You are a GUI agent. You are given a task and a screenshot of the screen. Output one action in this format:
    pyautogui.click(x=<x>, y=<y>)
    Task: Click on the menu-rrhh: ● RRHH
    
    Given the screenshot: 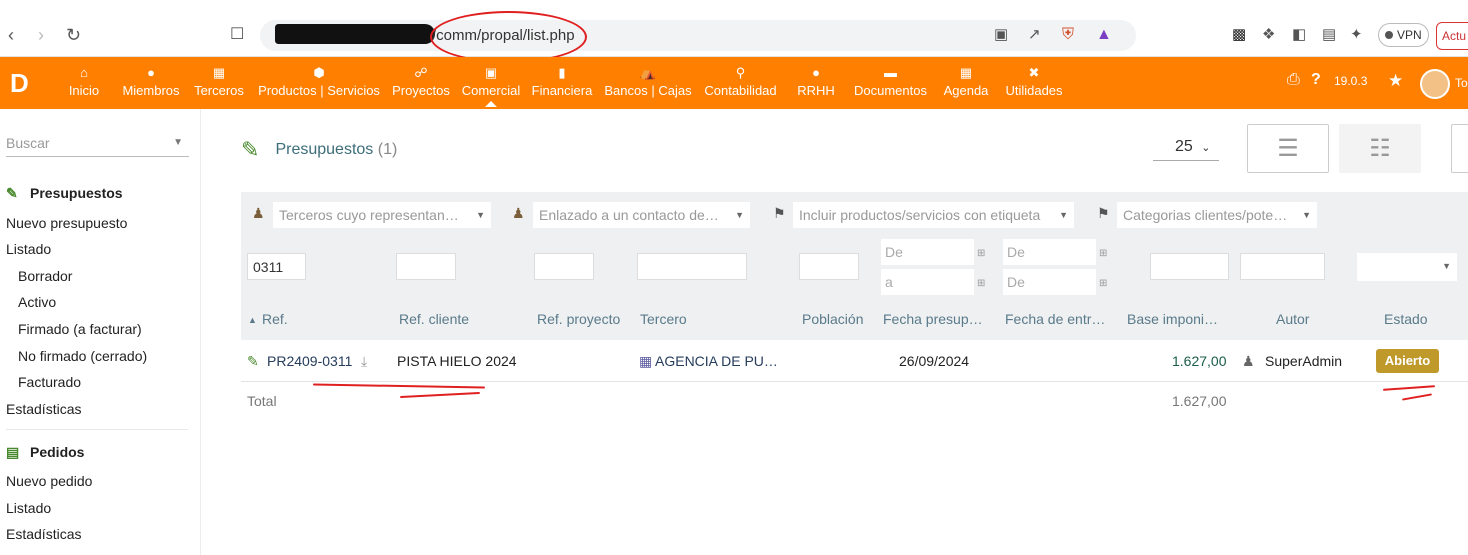 What is the action you would take?
    pyautogui.click(x=816, y=81)
    